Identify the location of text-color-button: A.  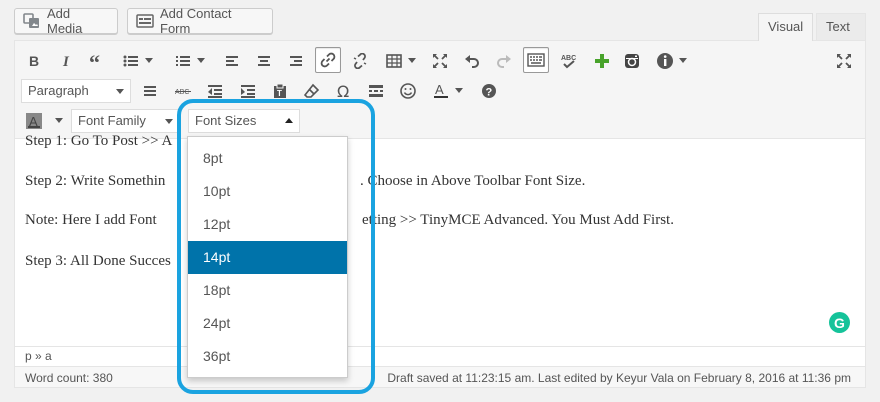
(445, 91).